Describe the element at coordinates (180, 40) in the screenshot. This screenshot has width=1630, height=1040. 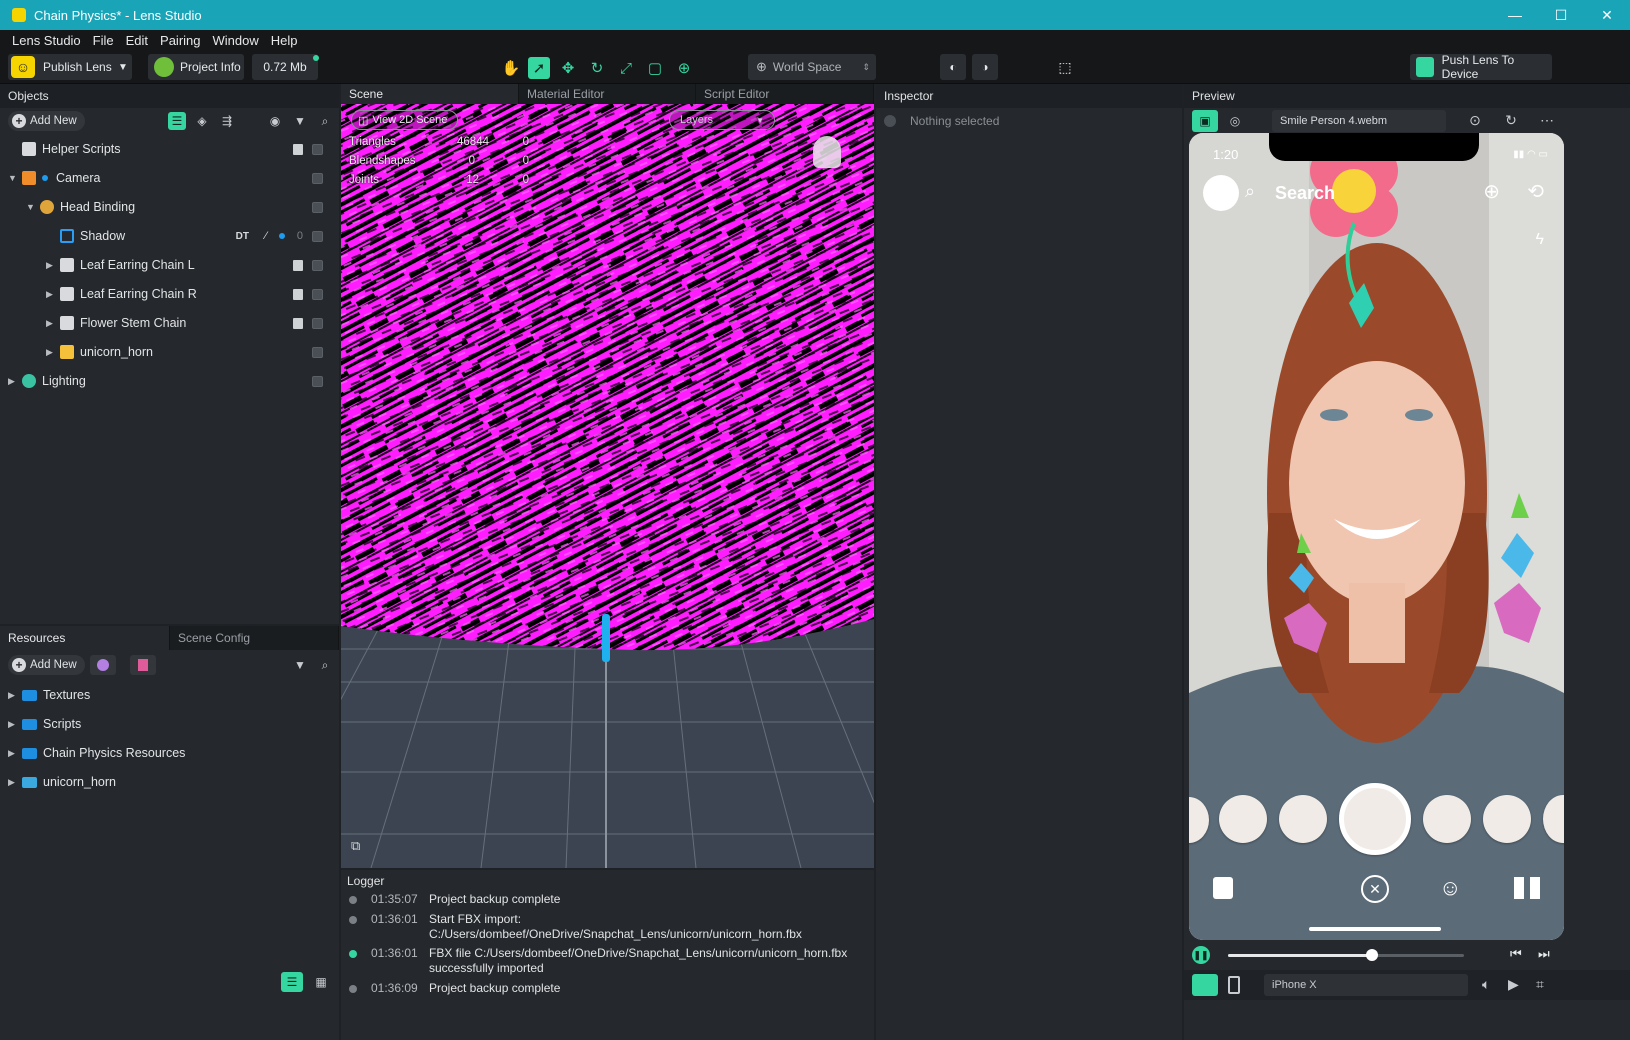
I see `menu-pairing: Pairing` at that location.